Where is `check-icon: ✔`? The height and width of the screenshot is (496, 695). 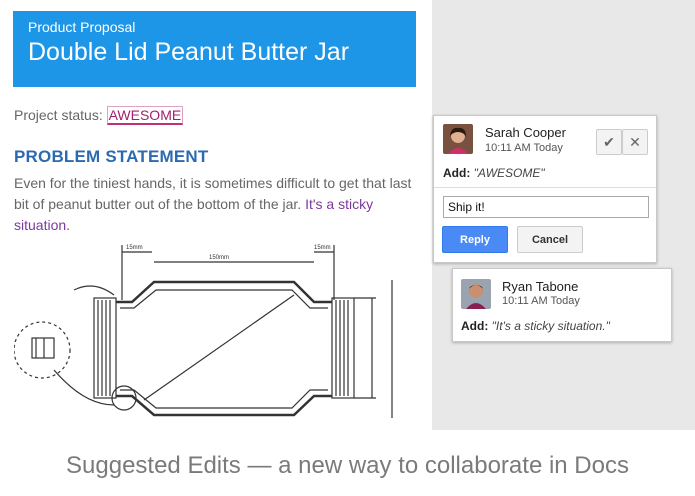
check-icon: ✔ is located at coordinates (609, 141).